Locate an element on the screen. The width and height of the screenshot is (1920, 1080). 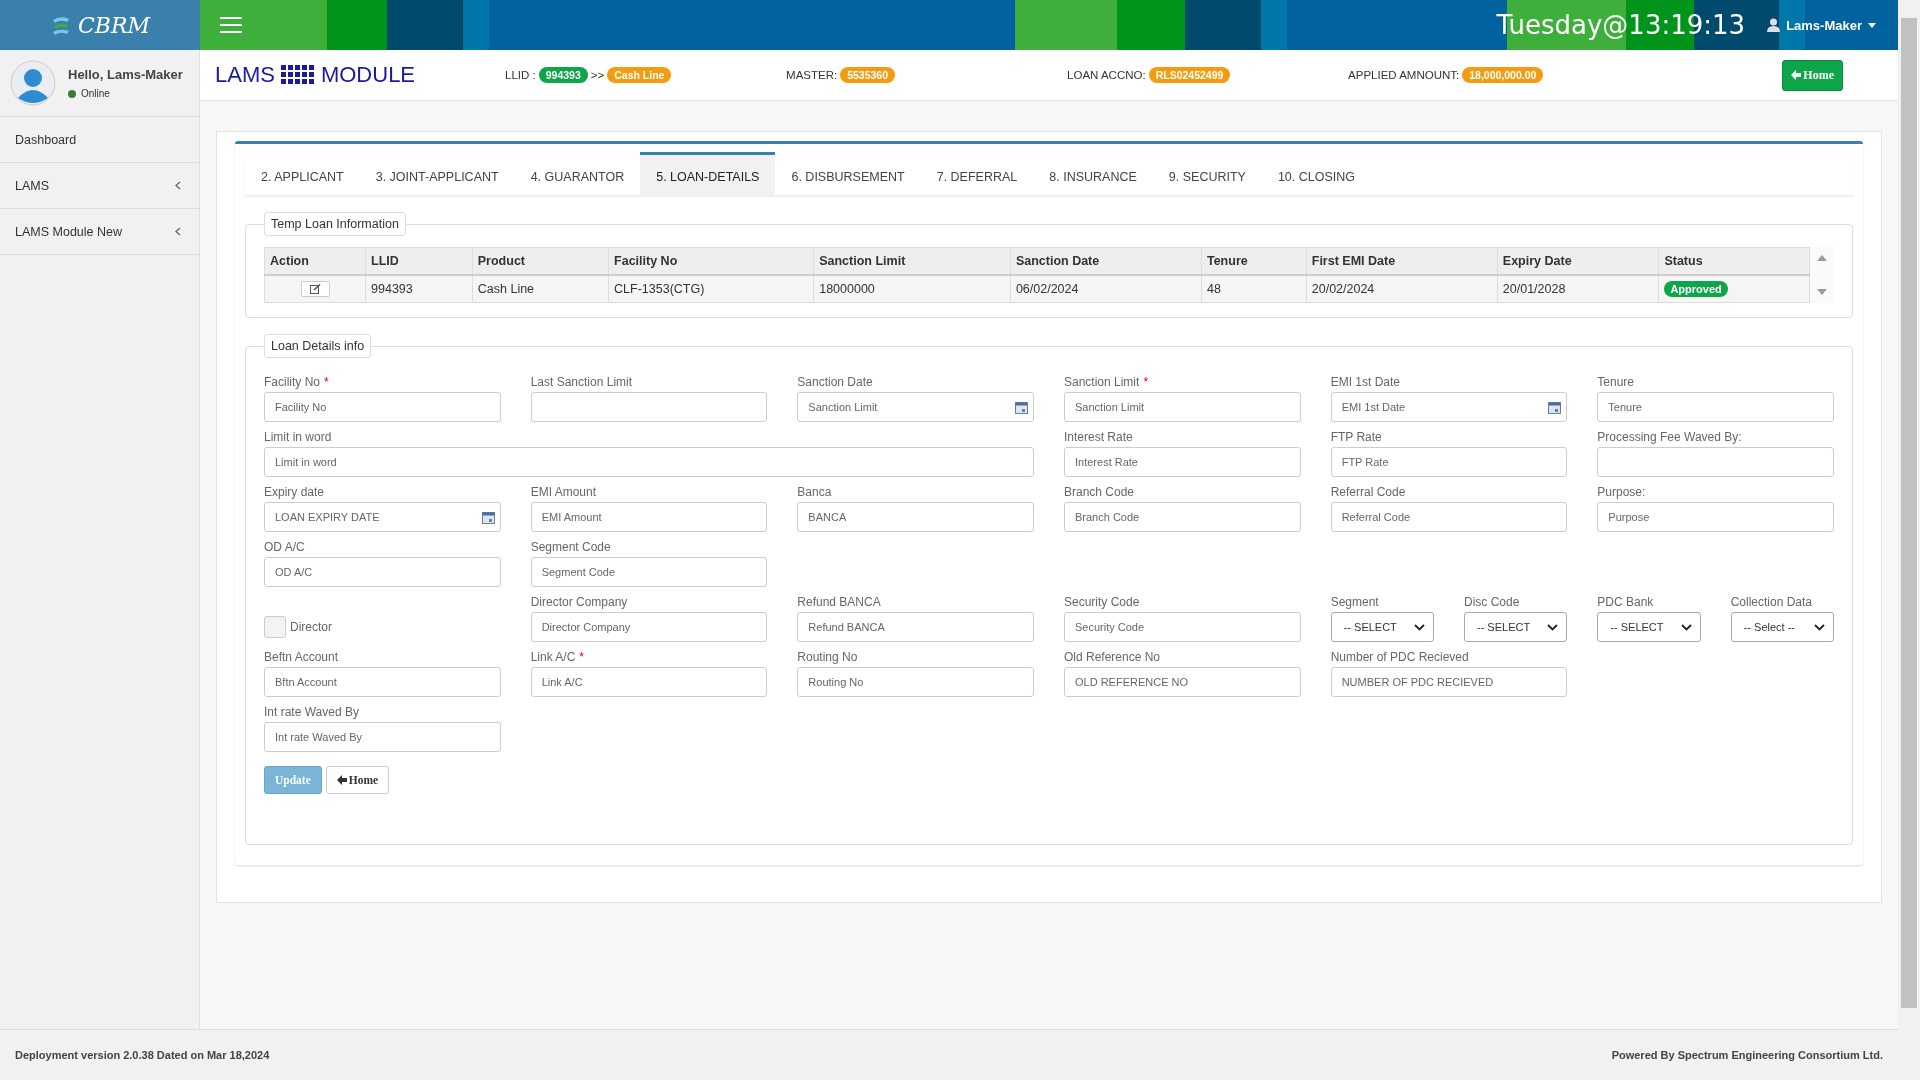
field-label: Interest Rate is located at coordinates (1098, 437).